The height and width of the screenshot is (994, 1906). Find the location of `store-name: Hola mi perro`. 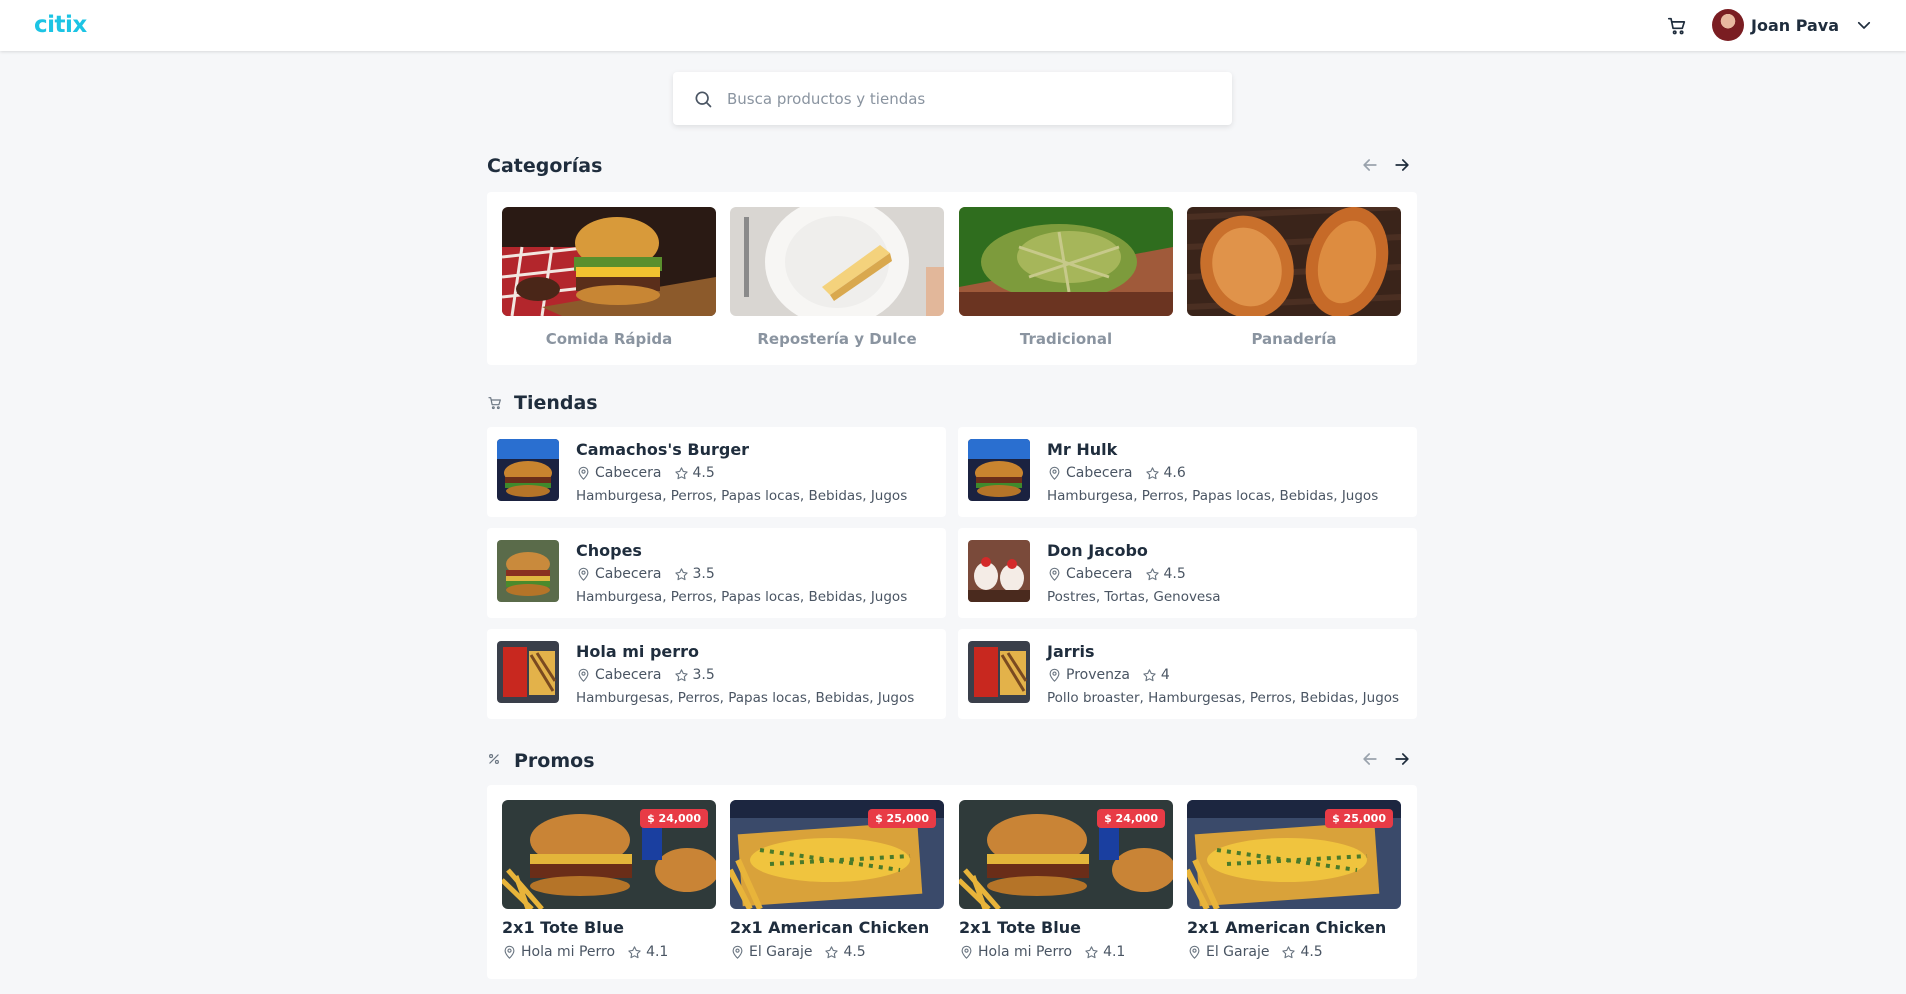

store-name: Hola mi perro is located at coordinates (638, 651).